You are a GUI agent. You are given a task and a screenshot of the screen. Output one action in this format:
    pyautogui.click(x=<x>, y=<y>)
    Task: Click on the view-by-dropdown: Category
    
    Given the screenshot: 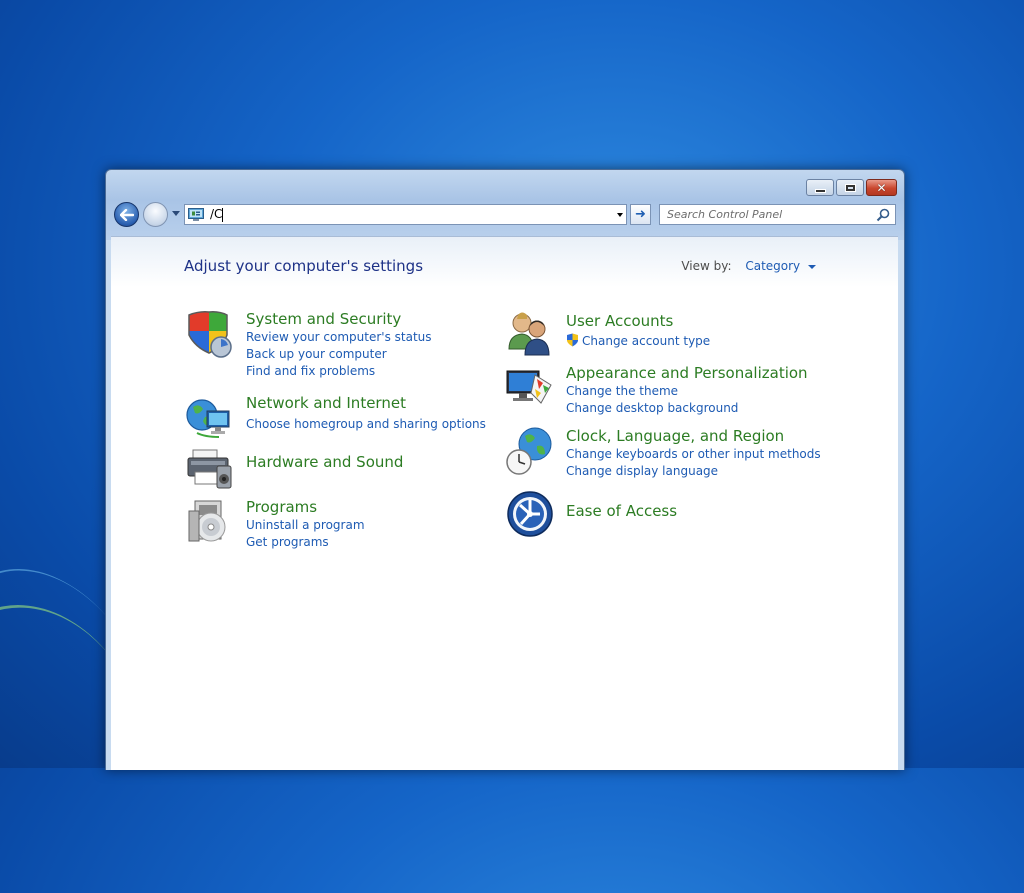 What is the action you would take?
    pyautogui.click(x=772, y=266)
    